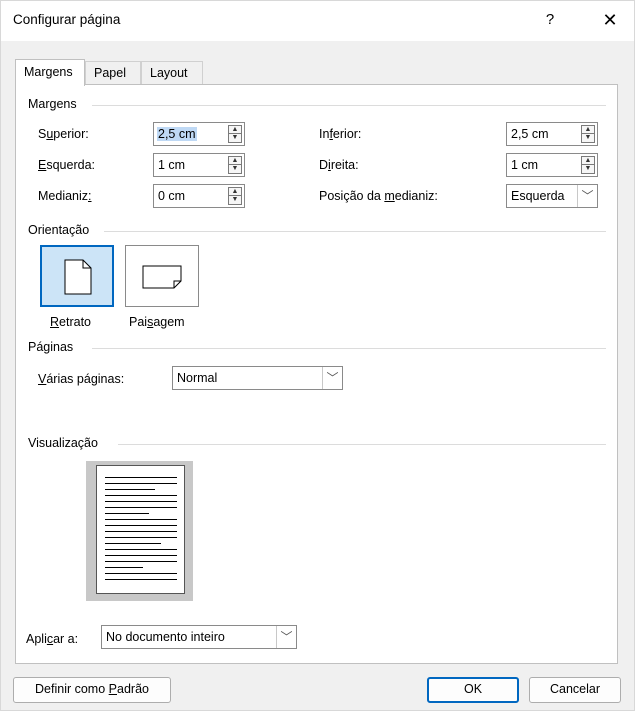  I want to click on inferior-spin-buttons: ▲ ▼, so click(588, 134).